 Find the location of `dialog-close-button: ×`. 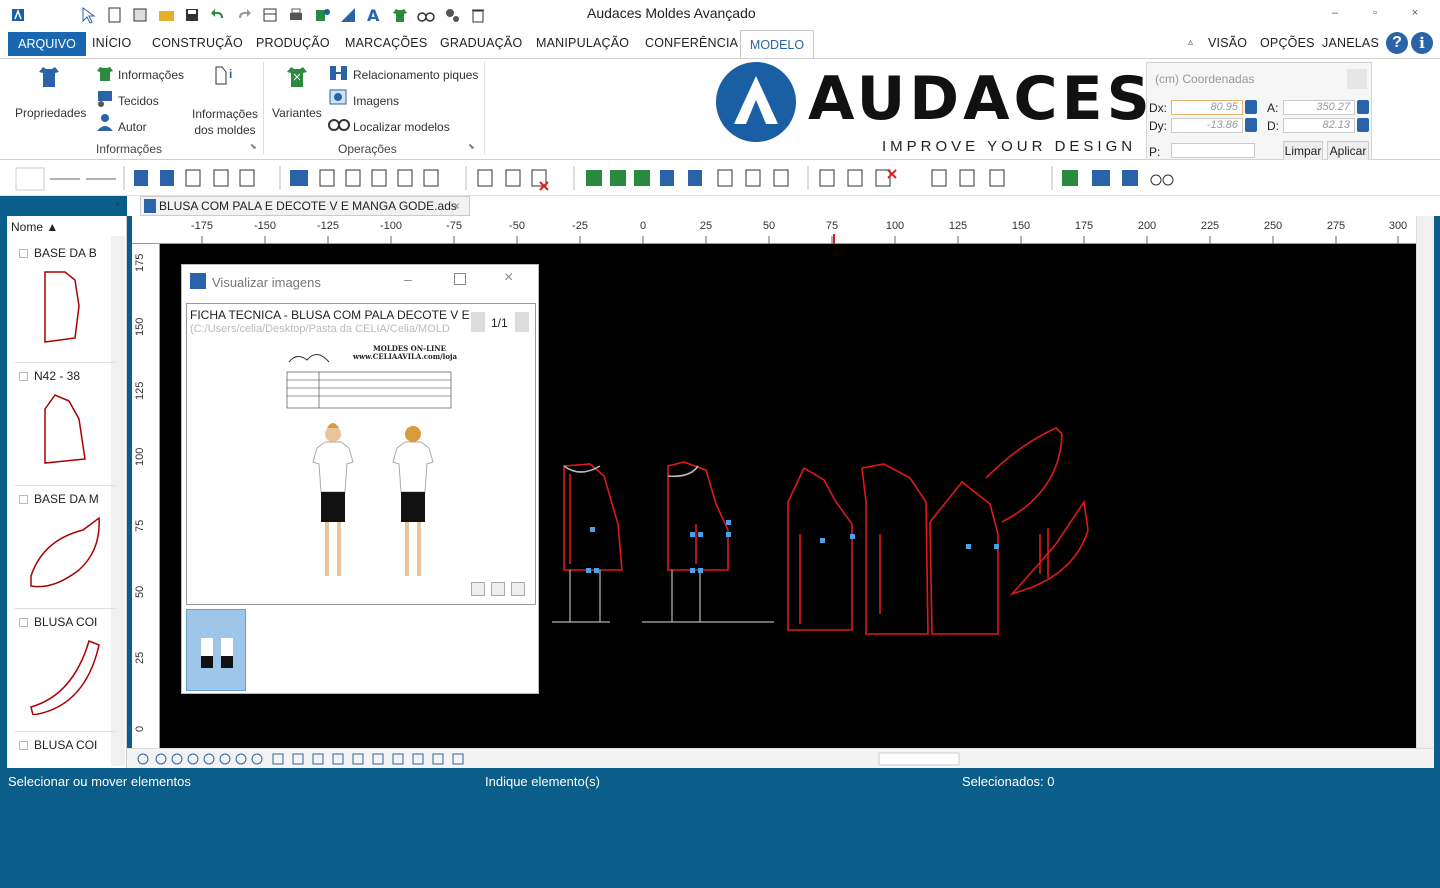

dialog-close-button: × is located at coordinates (508, 278).